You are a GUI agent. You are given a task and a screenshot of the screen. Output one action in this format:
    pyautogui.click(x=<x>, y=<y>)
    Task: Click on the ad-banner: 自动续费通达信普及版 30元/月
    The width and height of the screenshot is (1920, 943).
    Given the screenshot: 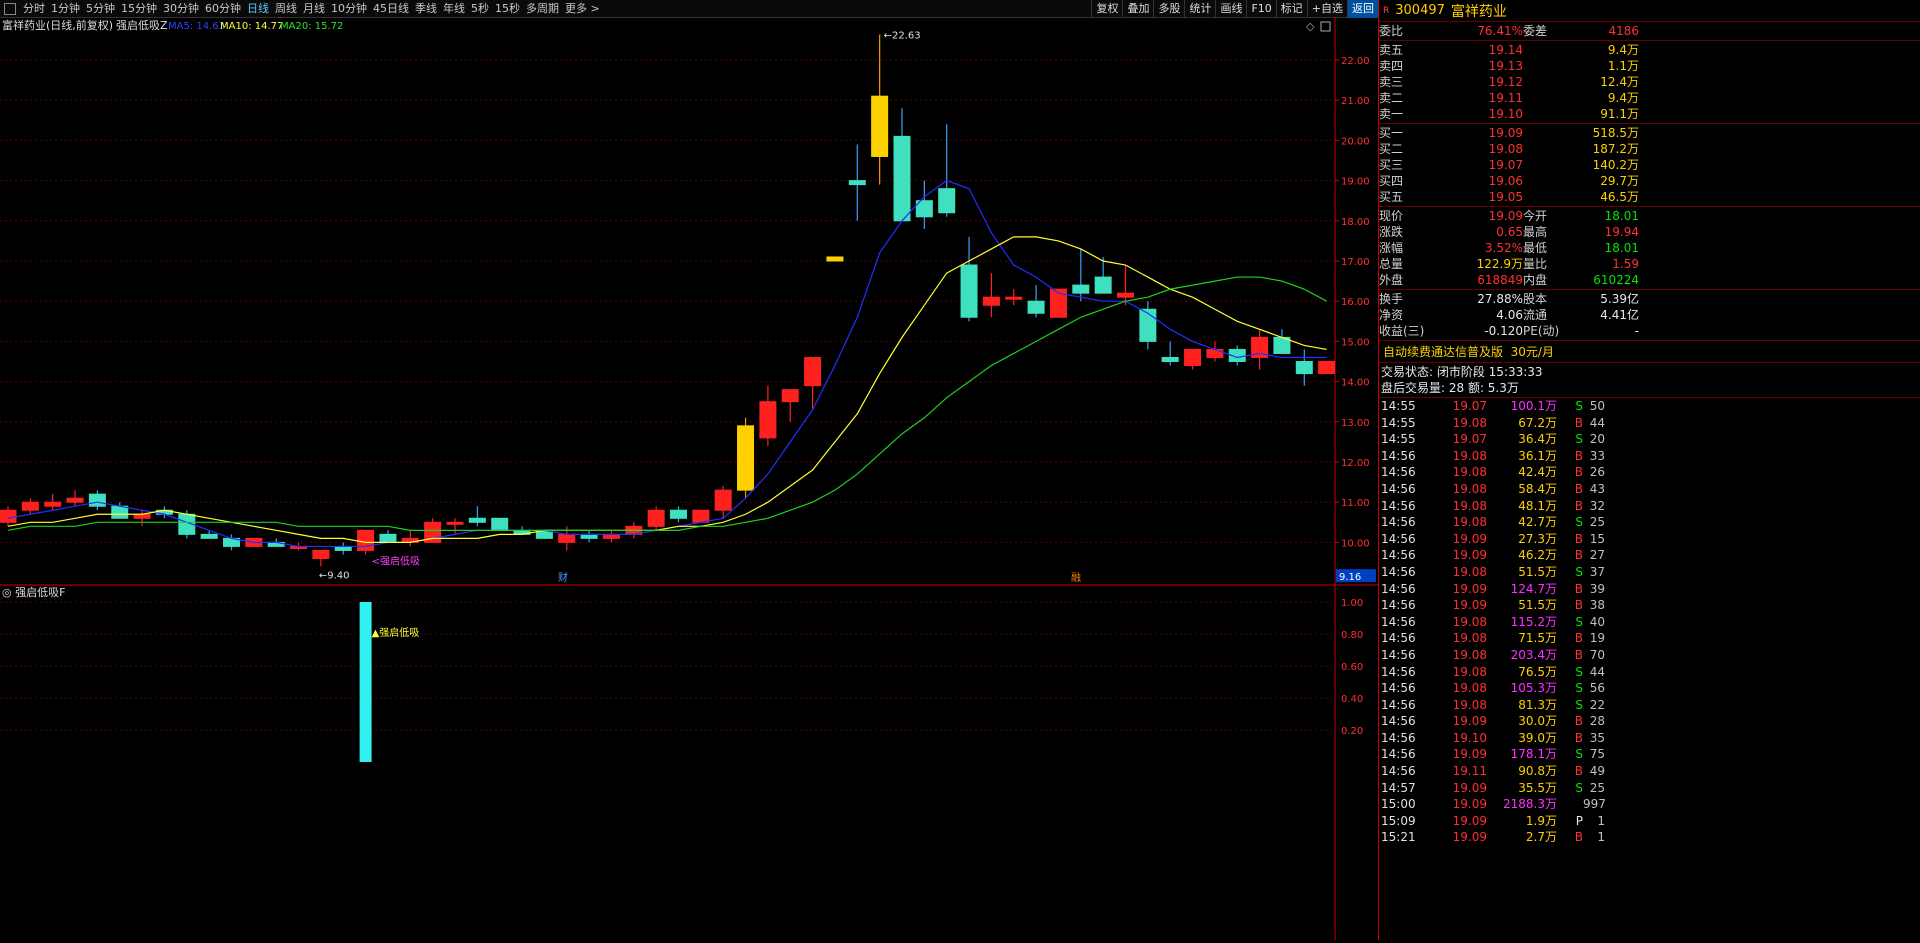 What is the action you would take?
    pyautogui.click(x=1649, y=352)
    